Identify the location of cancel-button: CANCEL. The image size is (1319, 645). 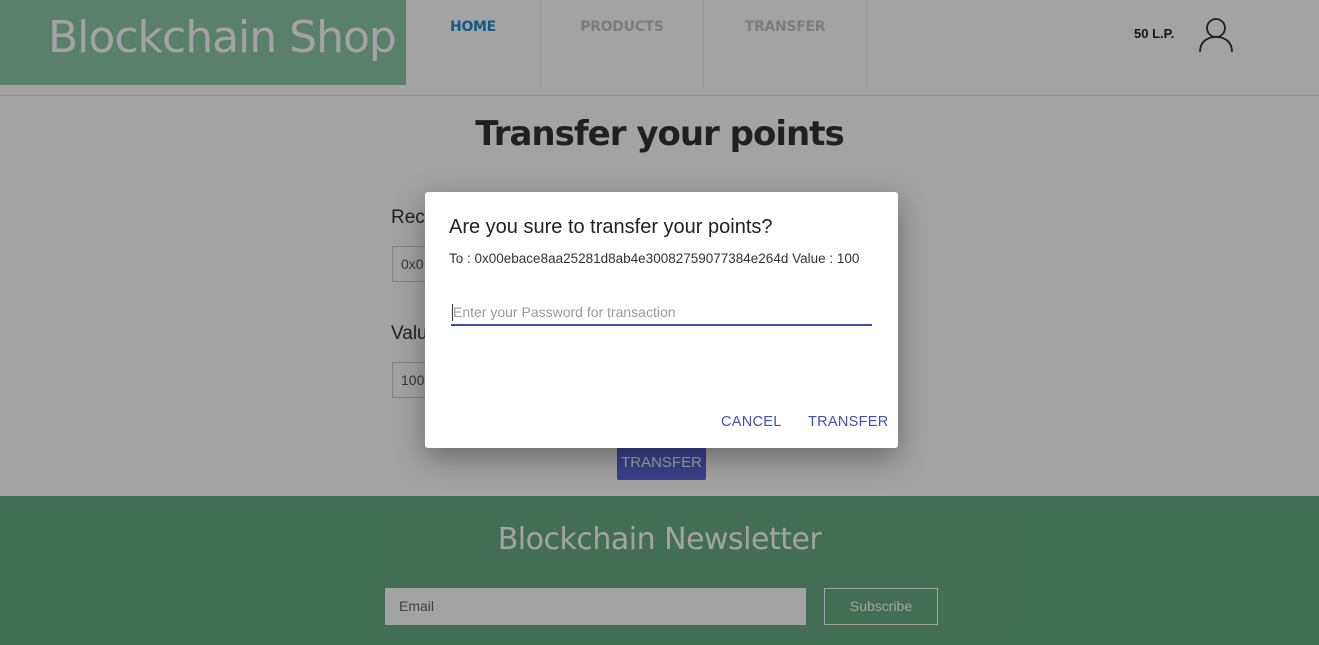
(751, 422).